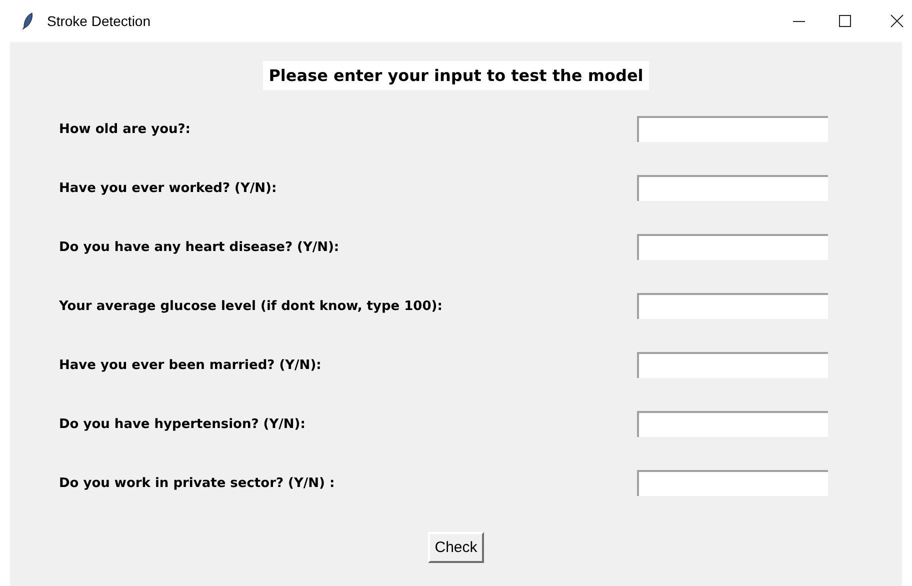 The image size is (912, 586). Describe the element at coordinates (845, 21) in the screenshot. I see `maximize-icon` at that location.